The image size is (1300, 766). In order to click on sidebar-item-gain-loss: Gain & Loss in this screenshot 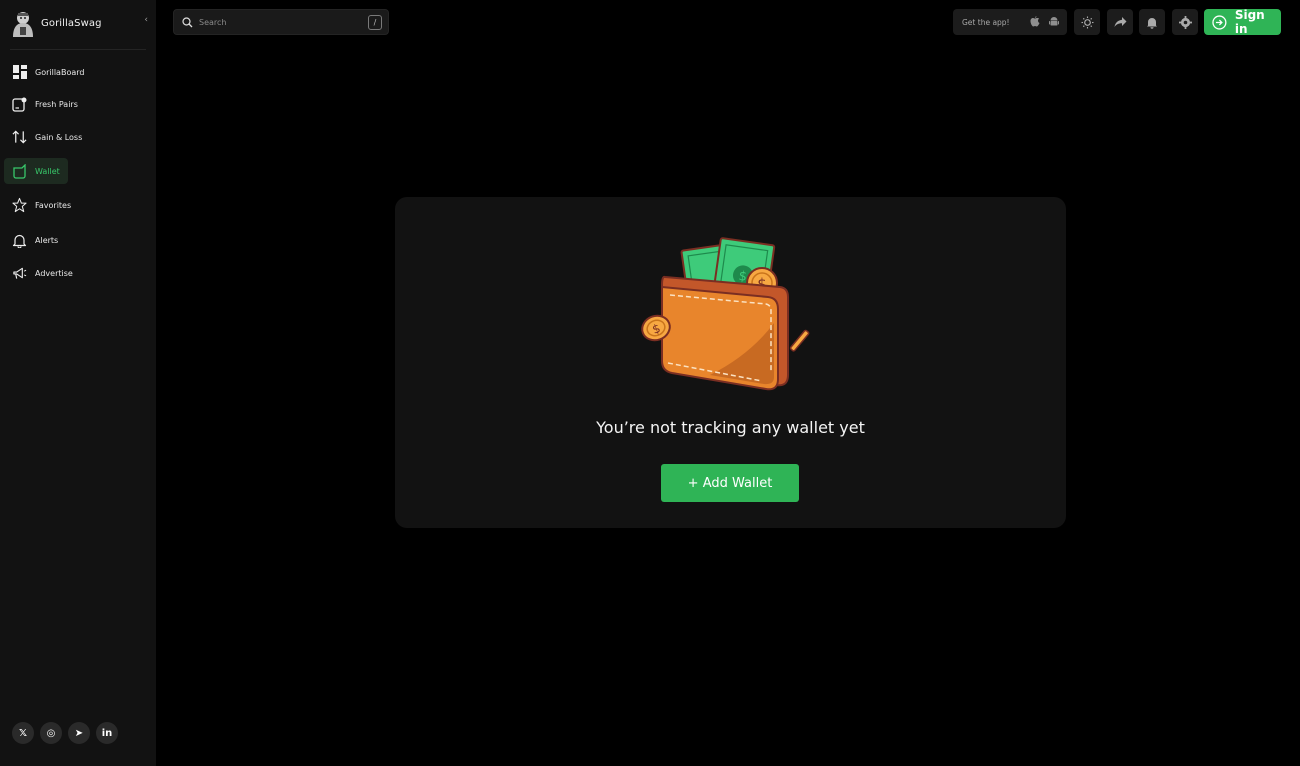, I will do `click(78, 137)`.